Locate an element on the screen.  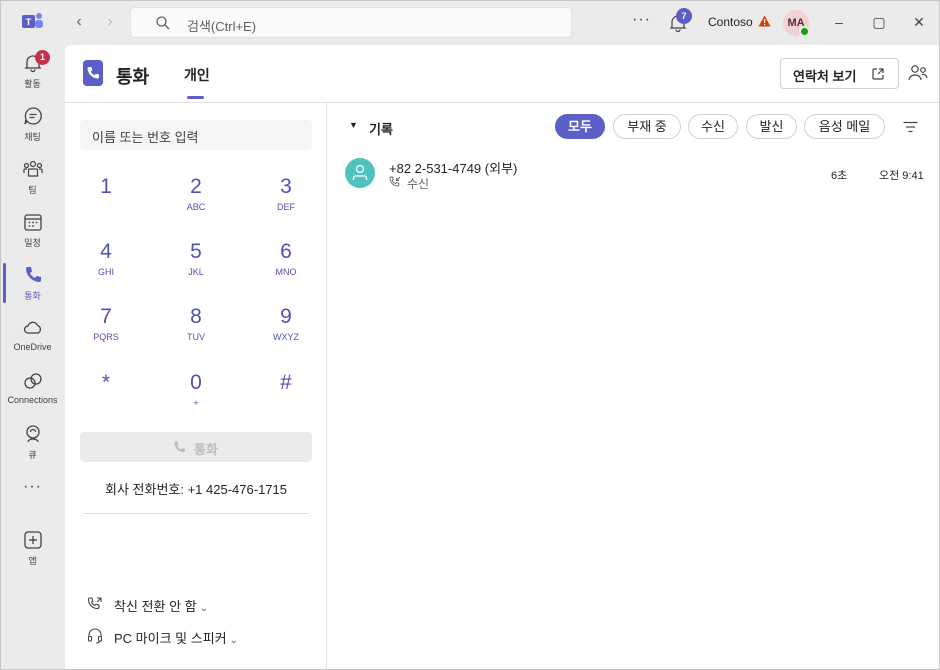
call-duration: 6초 is located at coordinates (839, 176).